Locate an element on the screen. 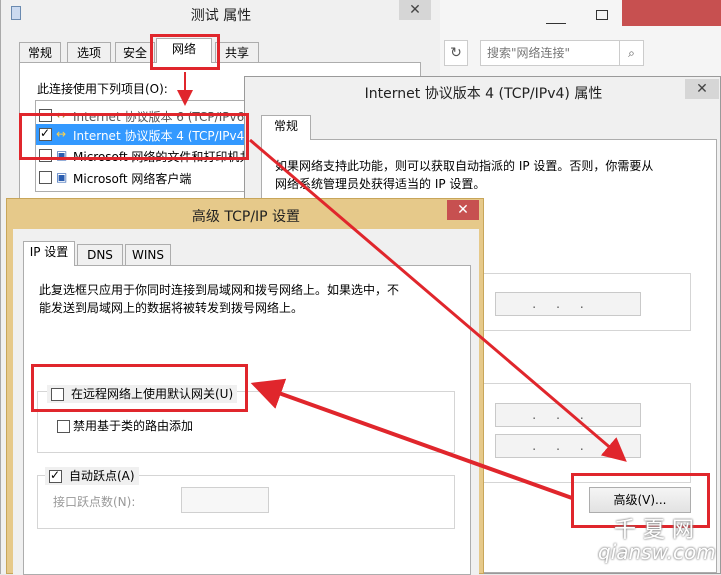  list-item: ▣ Microsoft 网络的文件和打印机共 is located at coordinates (145, 155).